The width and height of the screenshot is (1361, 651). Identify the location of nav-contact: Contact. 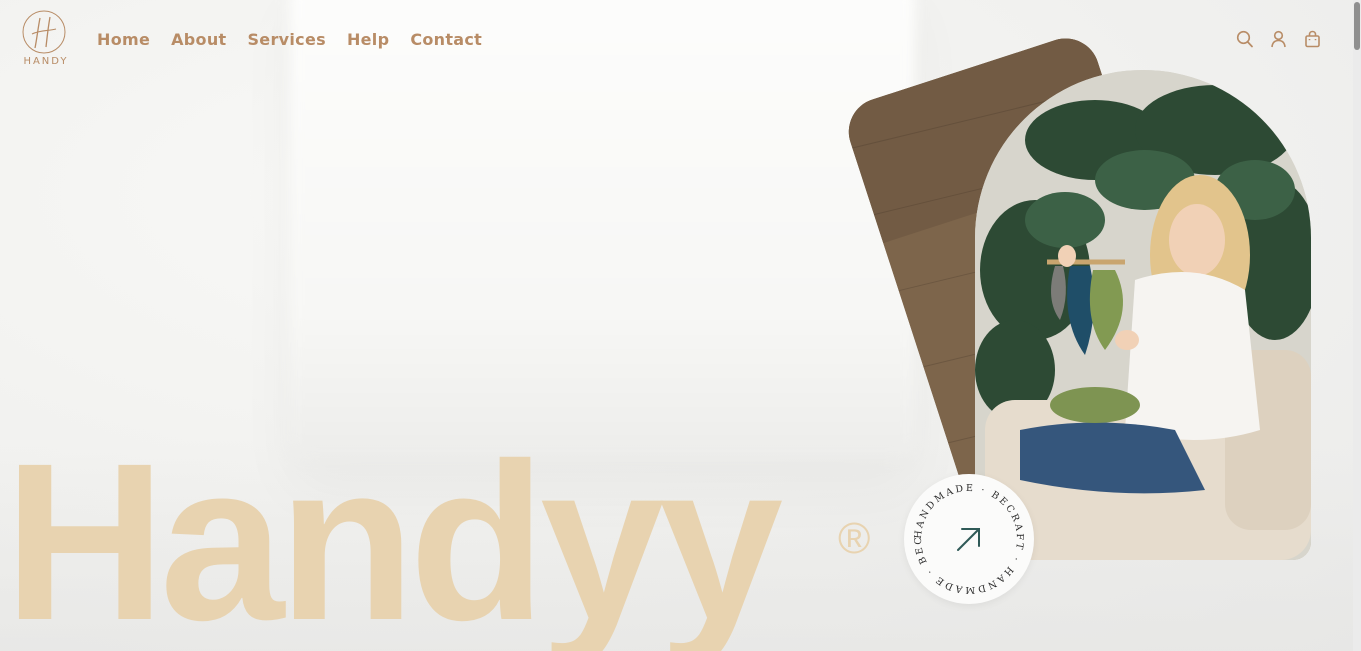
(446, 39).